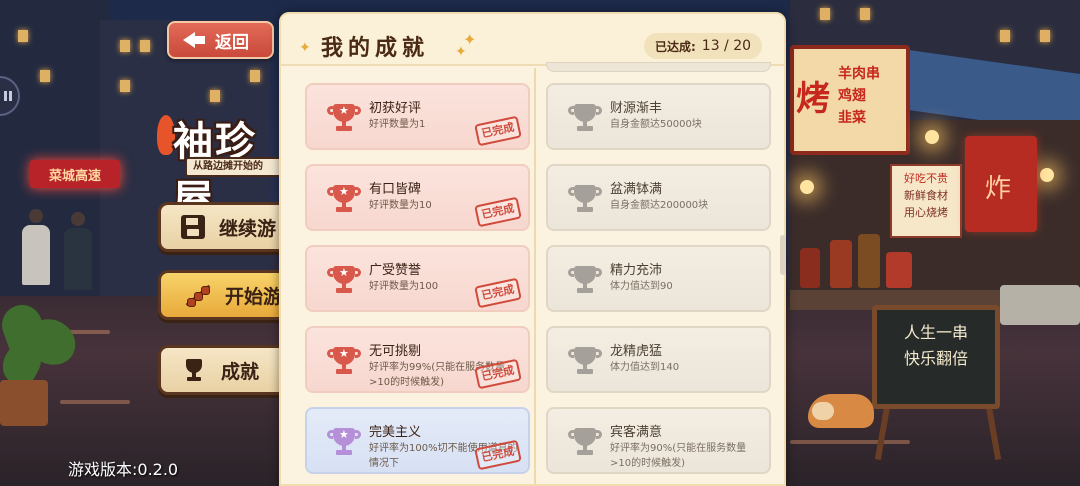  I want to click on achievement-desc: 自身金额达200000块, so click(659, 205).